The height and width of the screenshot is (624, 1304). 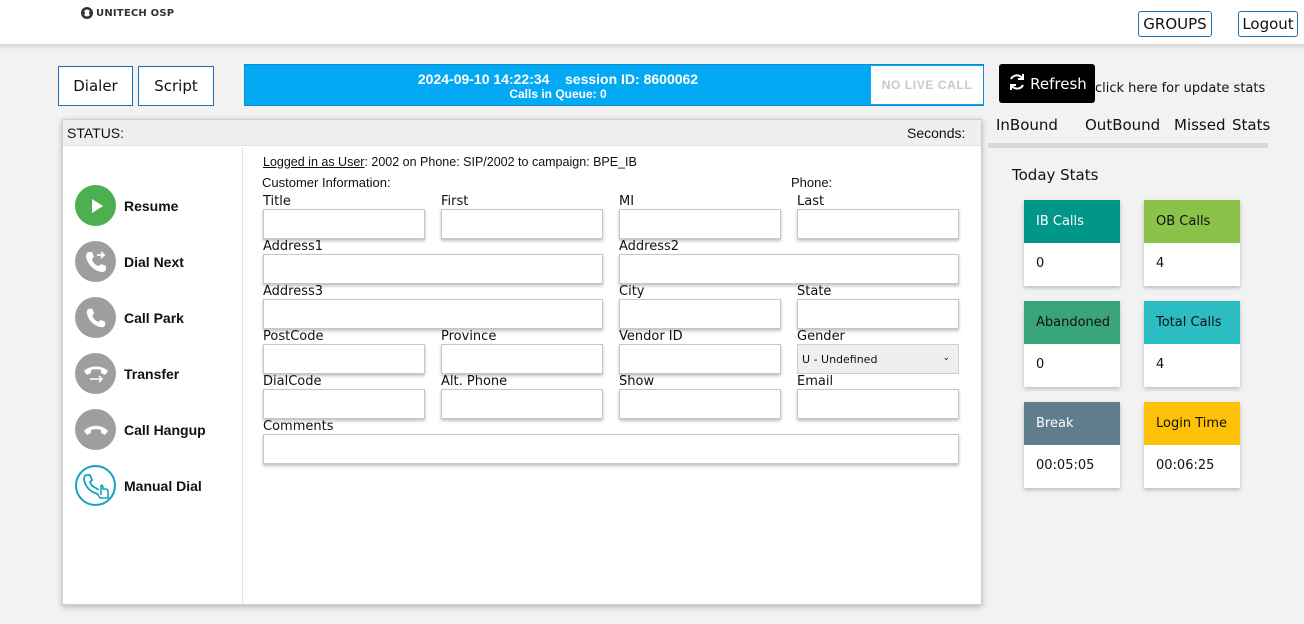 I want to click on call-hangup-button: Call Hangup, so click(x=140, y=429).